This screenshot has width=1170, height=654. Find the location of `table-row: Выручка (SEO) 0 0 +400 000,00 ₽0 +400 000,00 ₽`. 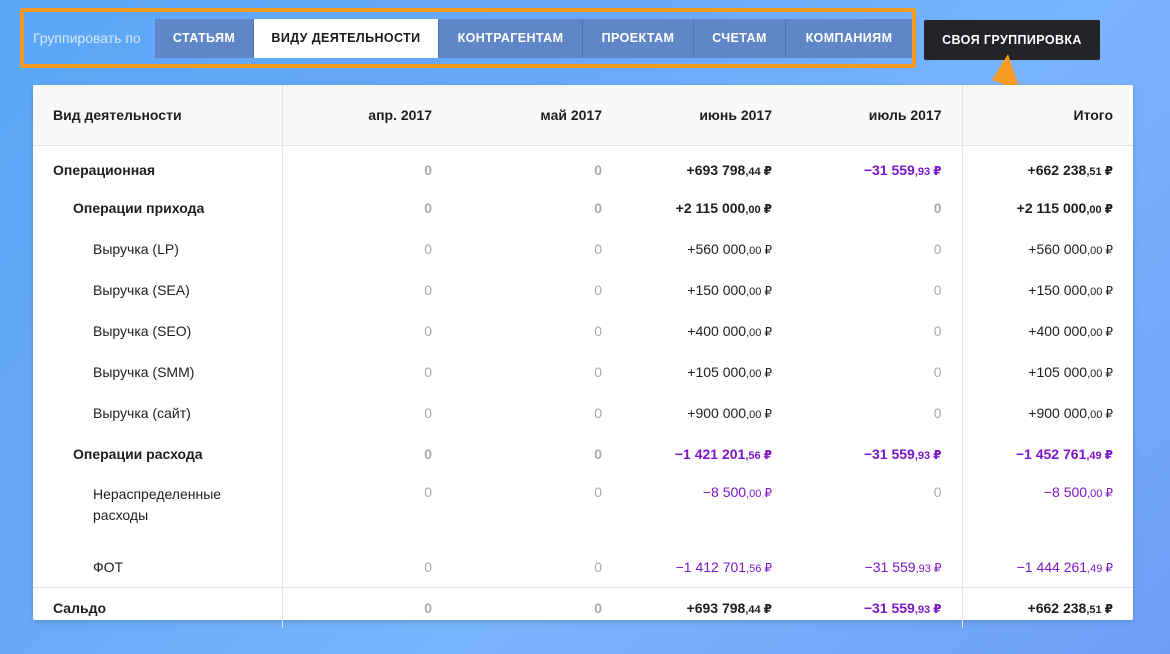

table-row: Выручка (SEO) 0 0 +400 000,00 ₽0 +400 000,00 ₽ is located at coordinates (583, 330).